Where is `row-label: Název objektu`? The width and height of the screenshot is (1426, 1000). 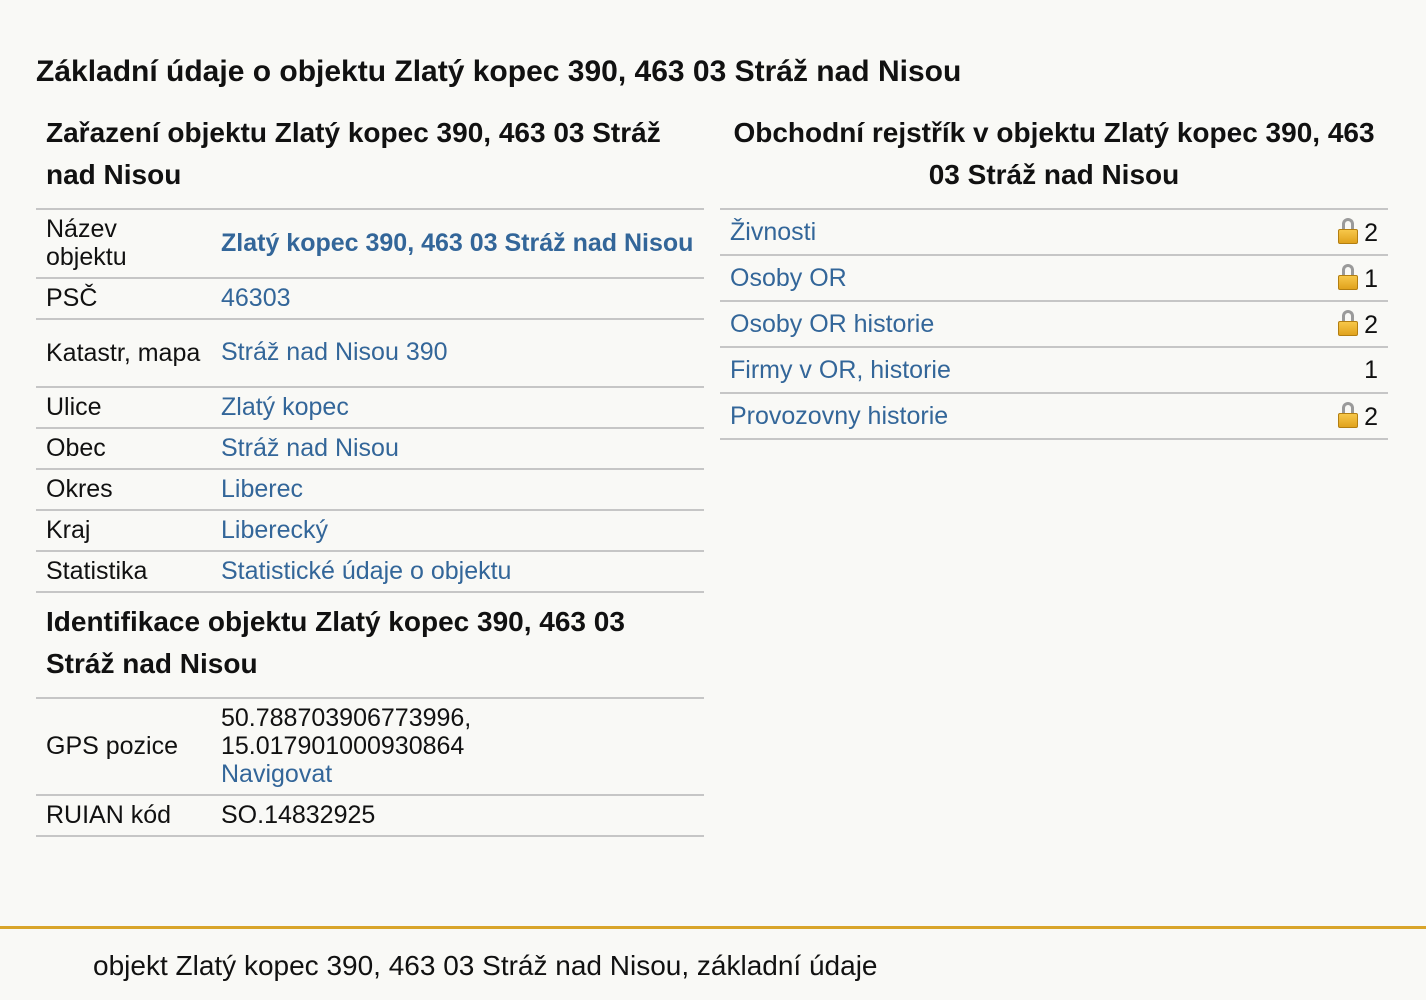
row-label: Název objektu is located at coordinates (123, 244).